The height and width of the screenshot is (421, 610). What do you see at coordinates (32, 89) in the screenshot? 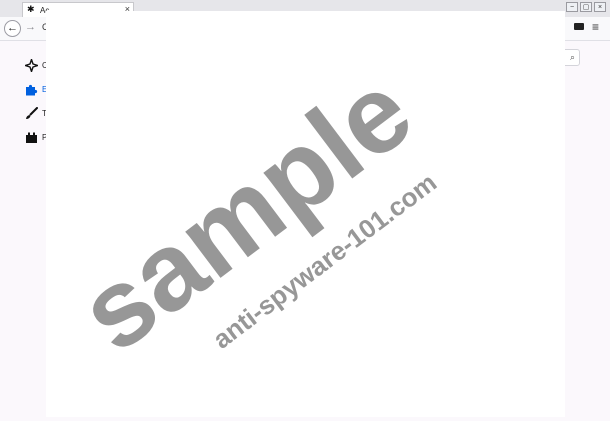
I see `extensions-puzzle-icon` at bounding box center [32, 89].